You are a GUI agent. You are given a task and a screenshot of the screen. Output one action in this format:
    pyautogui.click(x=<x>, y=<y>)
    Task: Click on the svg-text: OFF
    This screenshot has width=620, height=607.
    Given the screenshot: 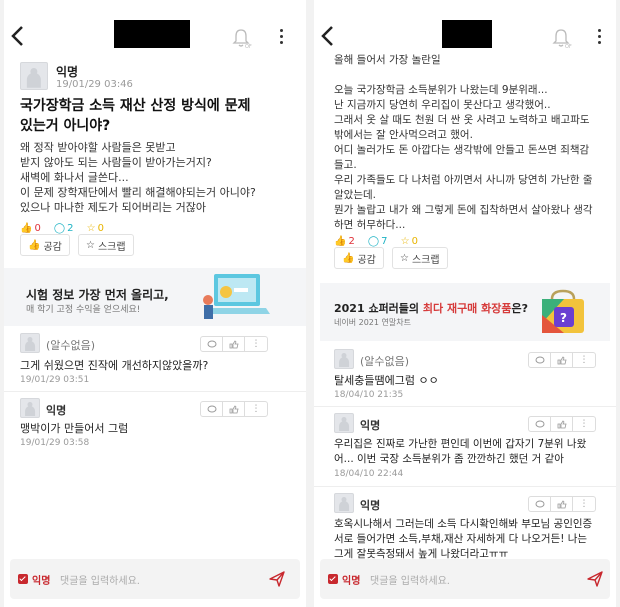 What is the action you would take?
    pyautogui.click(x=248, y=46)
    